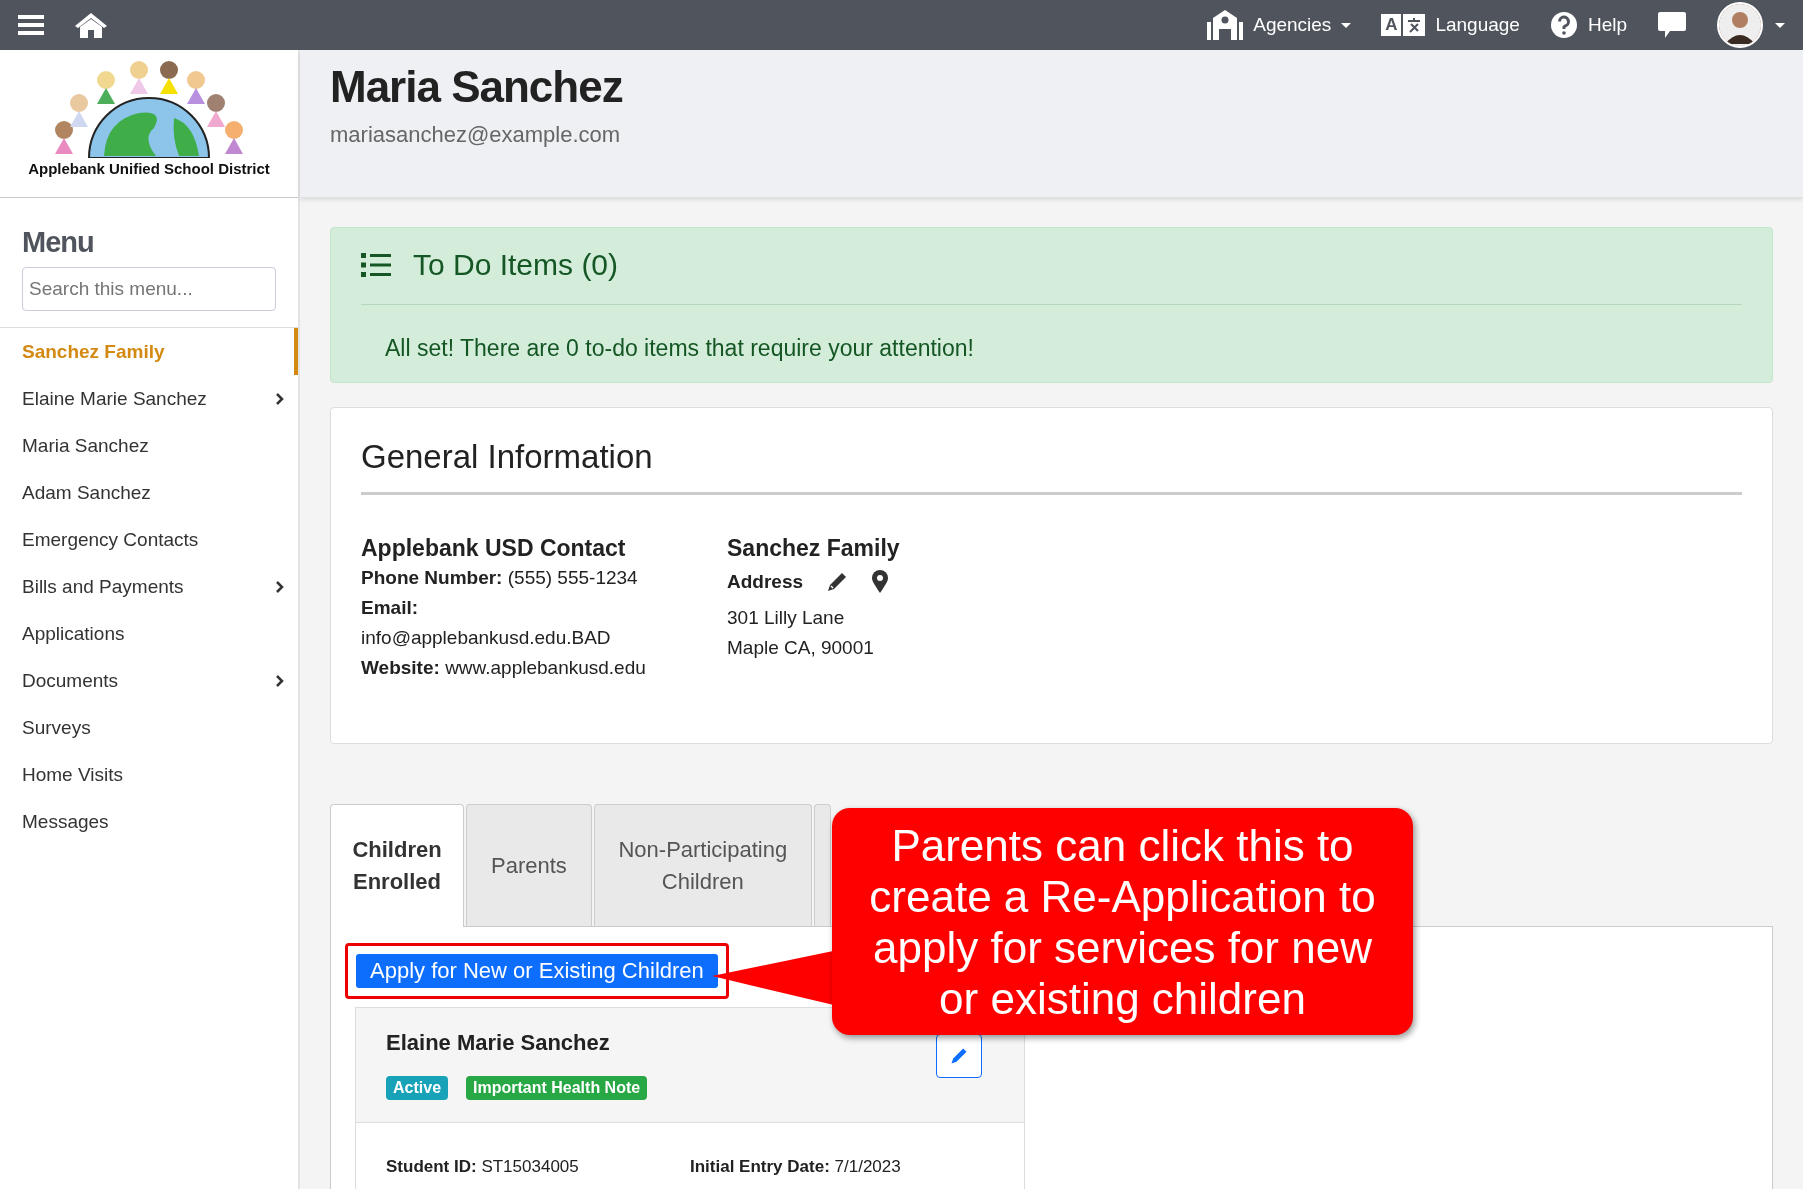  Describe the element at coordinates (476, 135) in the screenshot. I see `user-email: mariasanchez@example.com` at that location.